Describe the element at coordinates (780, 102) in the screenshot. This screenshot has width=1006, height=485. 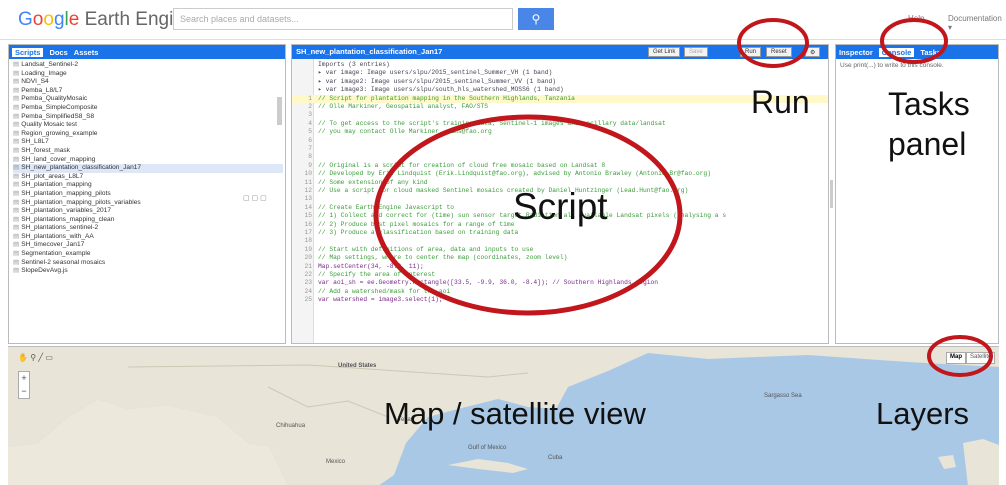
I see `run-annotation: Run` at that location.